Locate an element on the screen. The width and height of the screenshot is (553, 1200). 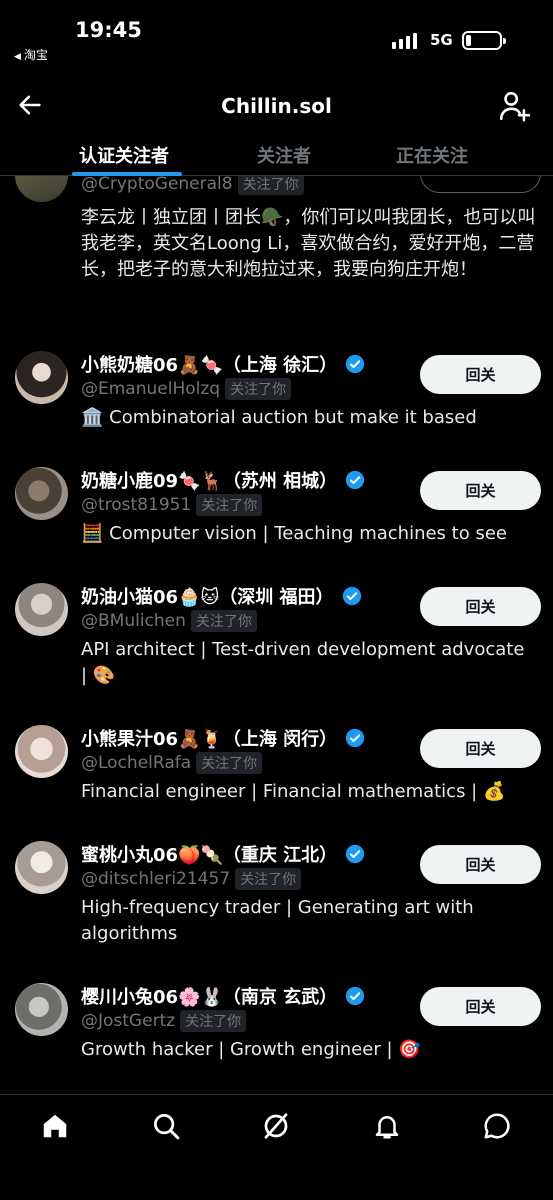
status-bar: 19:45 ◀ 淘宝 5G is located at coordinates (276, 35).